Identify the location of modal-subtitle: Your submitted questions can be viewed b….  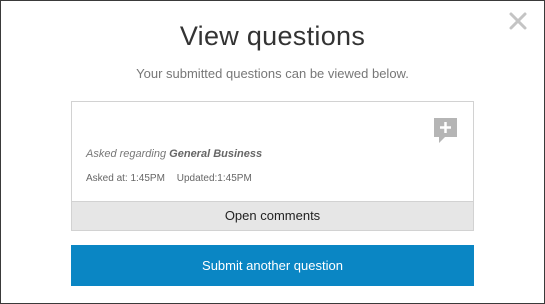
(272, 73).